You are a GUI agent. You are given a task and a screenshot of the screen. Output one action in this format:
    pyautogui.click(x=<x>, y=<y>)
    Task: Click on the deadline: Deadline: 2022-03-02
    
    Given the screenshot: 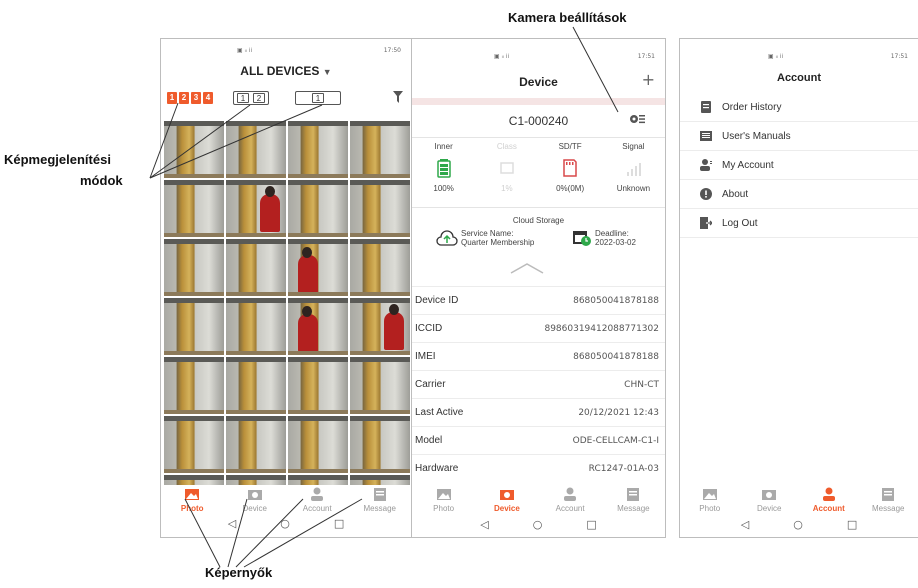 What is the action you would take?
    pyautogui.click(x=604, y=238)
    